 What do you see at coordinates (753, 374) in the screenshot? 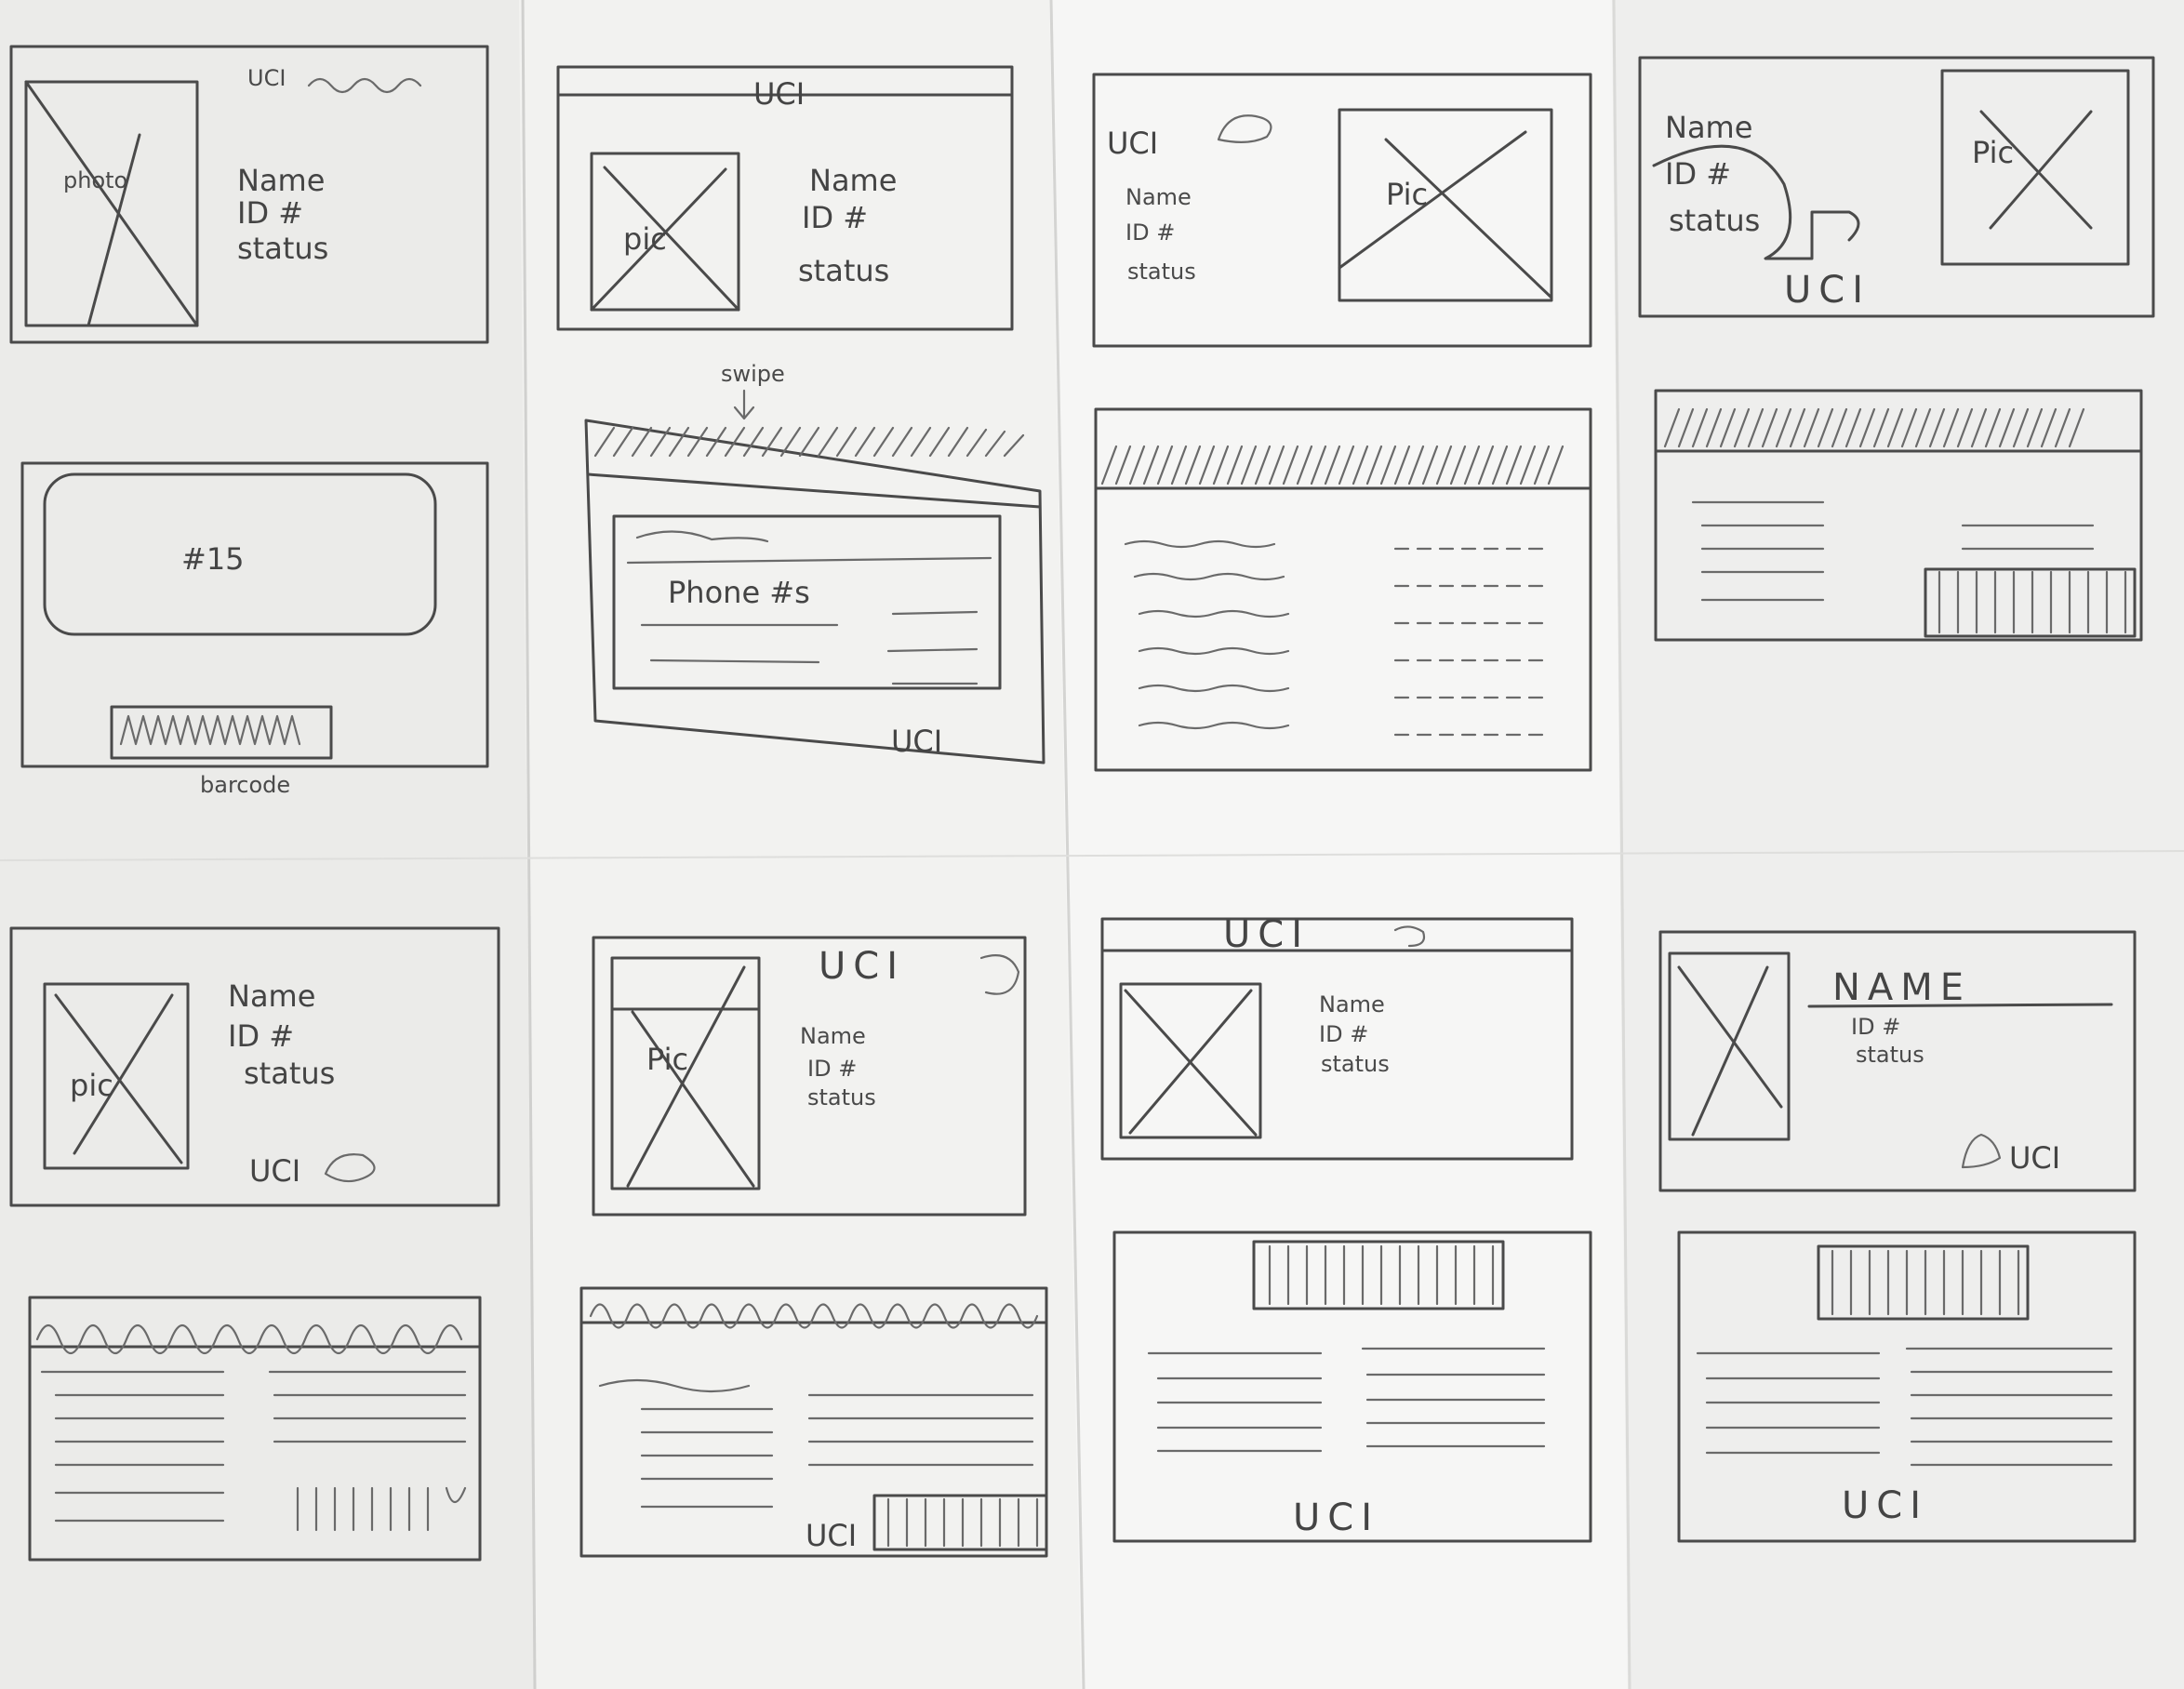
I see `swipe-annotation: swipe` at bounding box center [753, 374].